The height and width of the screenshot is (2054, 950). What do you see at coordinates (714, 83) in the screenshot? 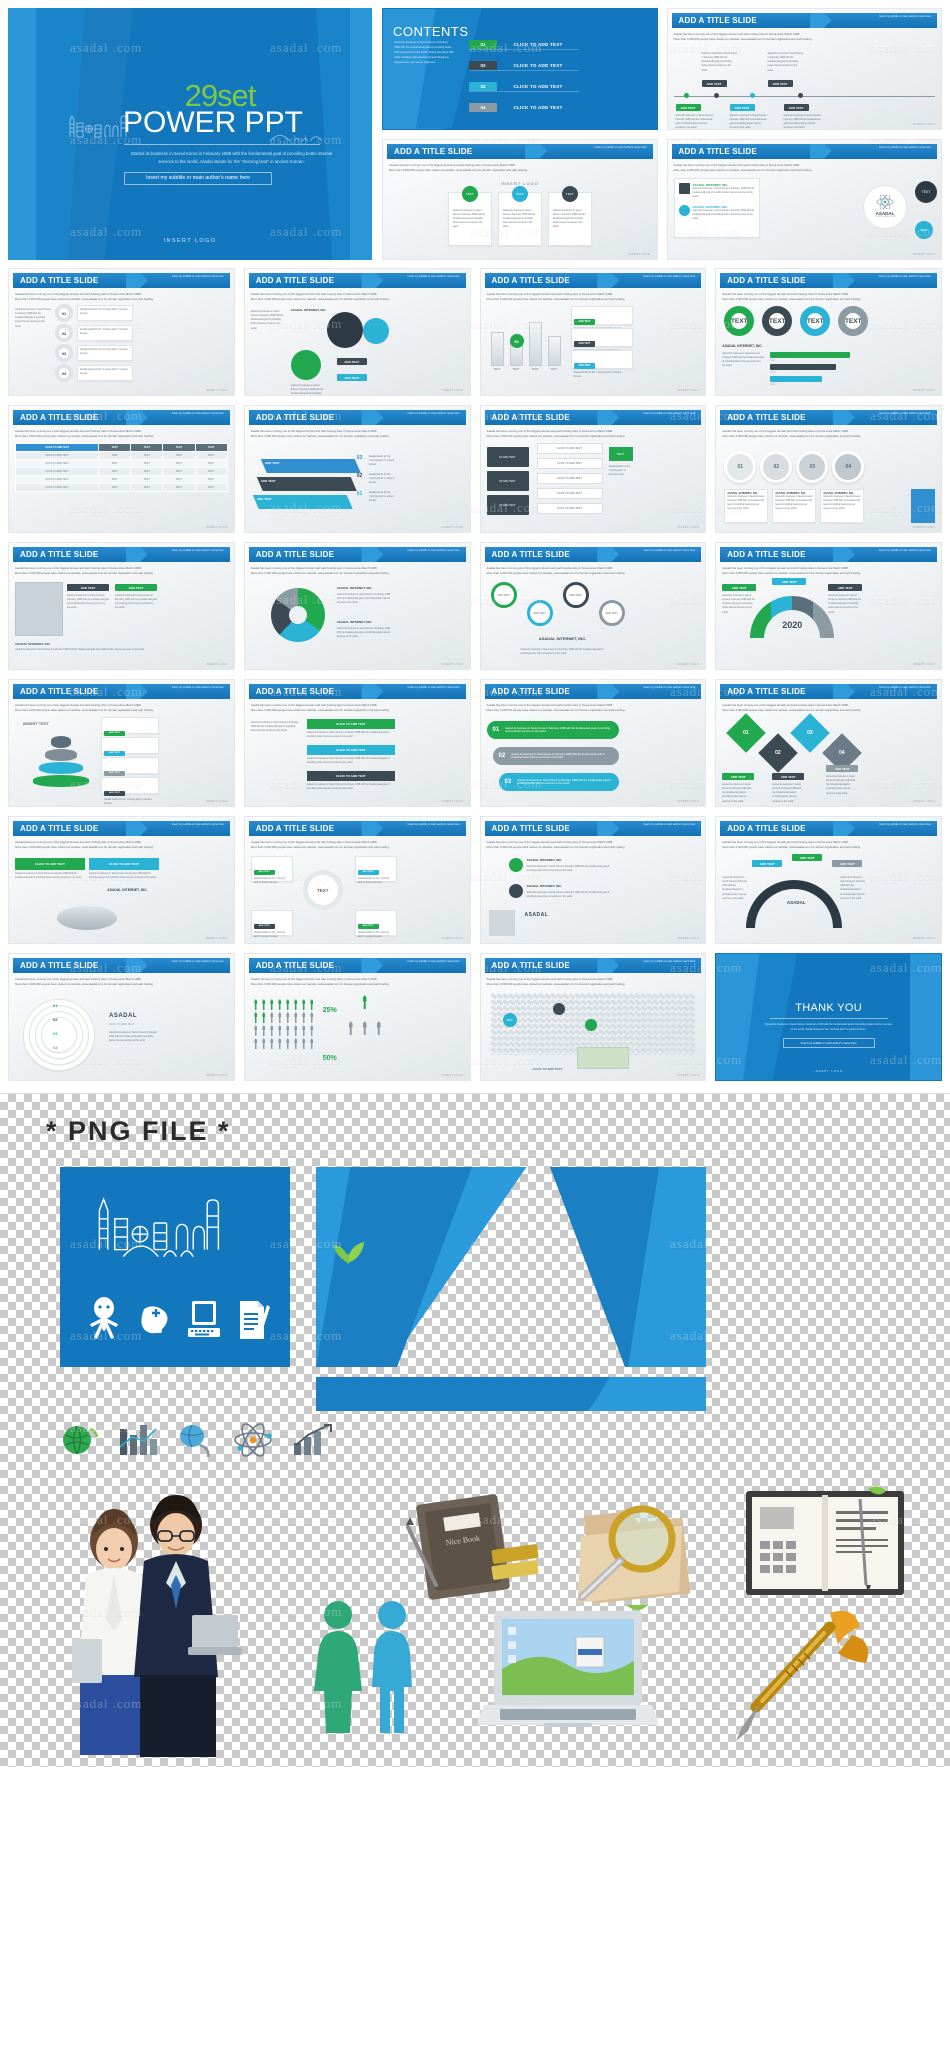
I see `timeline-chip-top-1: ADD TEXT` at bounding box center [714, 83].